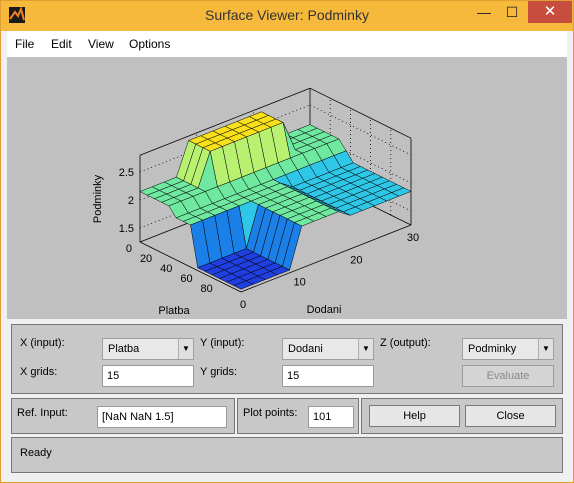  I want to click on z-tick-label: 2, so click(131, 201).